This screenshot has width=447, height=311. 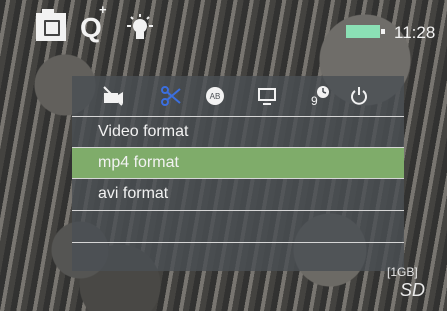 I want to click on timer-icon-digit: 9, so click(x=314, y=101).